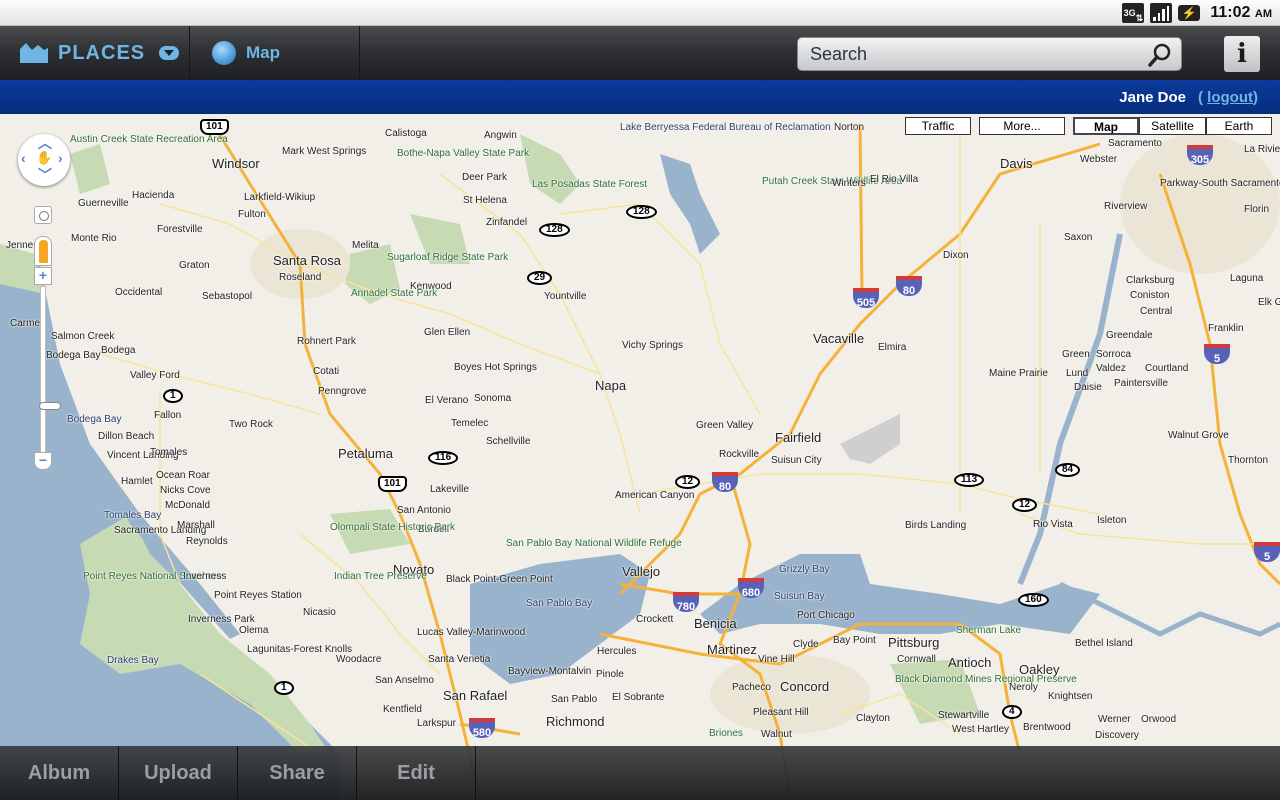 This screenshot has width=1280, height=800. What do you see at coordinates (404, 680) in the screenshot?
I see `map-place-label: San Anselmo` at bounding box center [404, 680].